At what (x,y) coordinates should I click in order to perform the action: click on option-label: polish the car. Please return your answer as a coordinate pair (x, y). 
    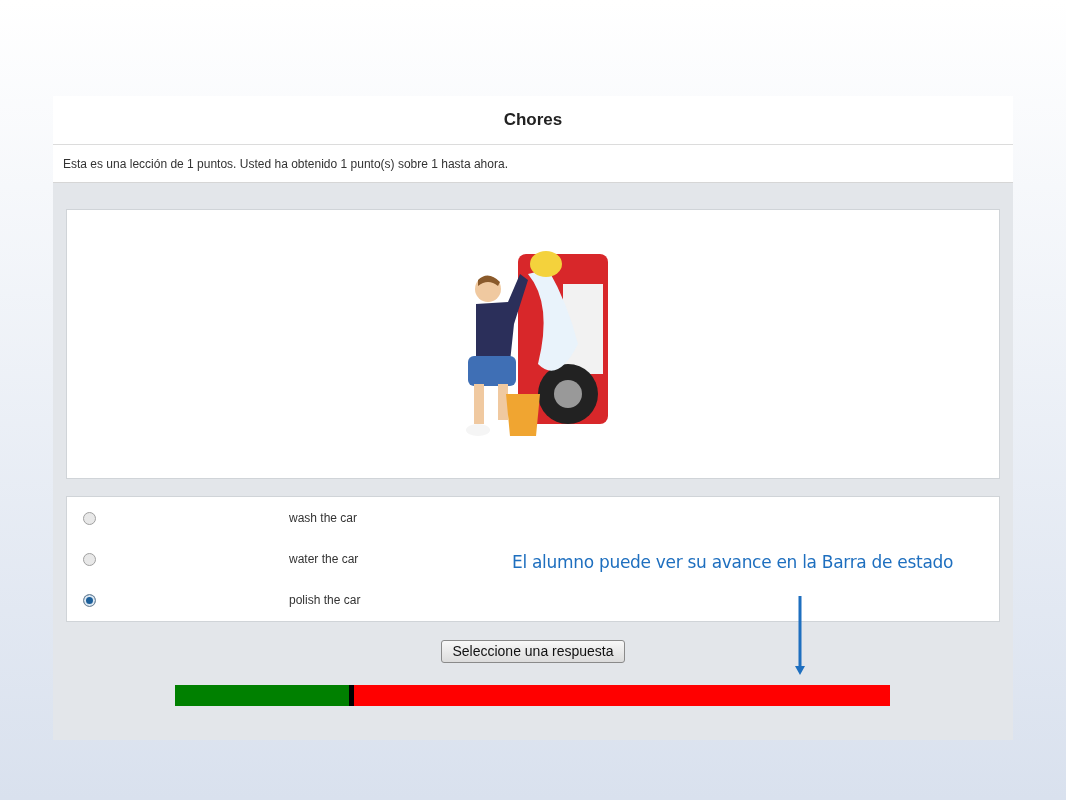
    Looking at the image, I should click on (325, 600).